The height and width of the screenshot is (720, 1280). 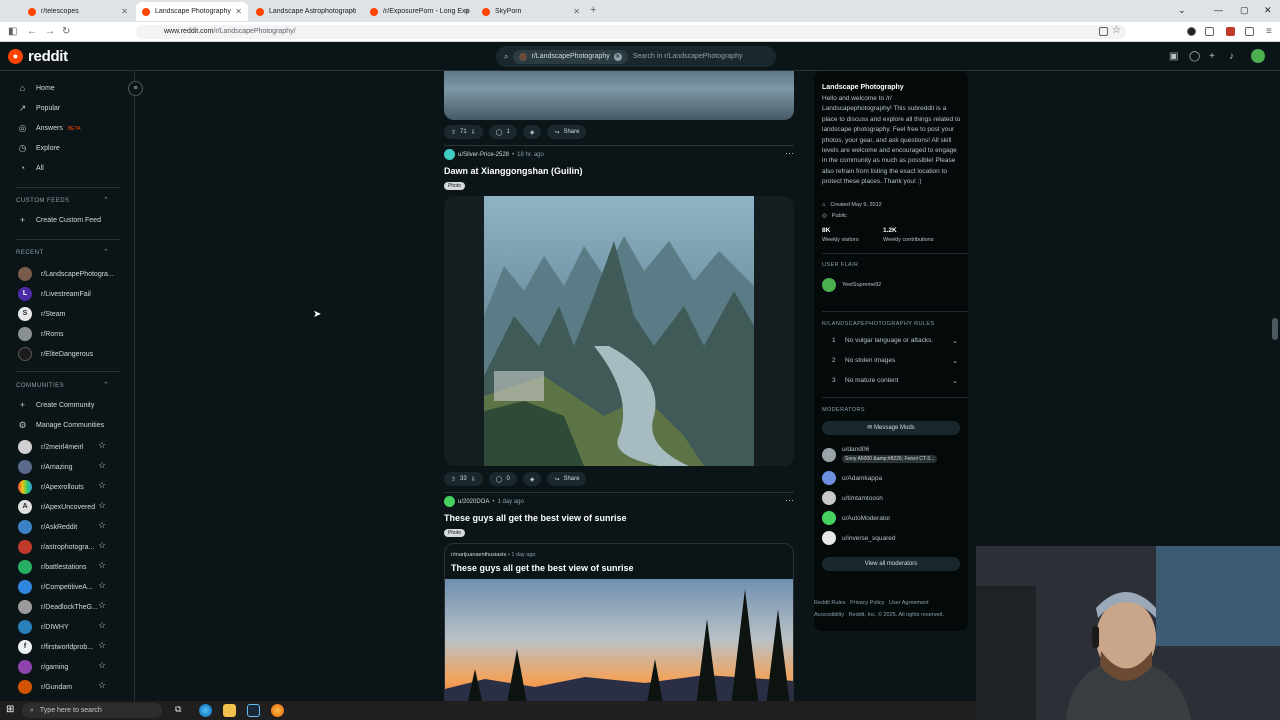 I want to click on audio-icon, so click(x=1249, y=31).